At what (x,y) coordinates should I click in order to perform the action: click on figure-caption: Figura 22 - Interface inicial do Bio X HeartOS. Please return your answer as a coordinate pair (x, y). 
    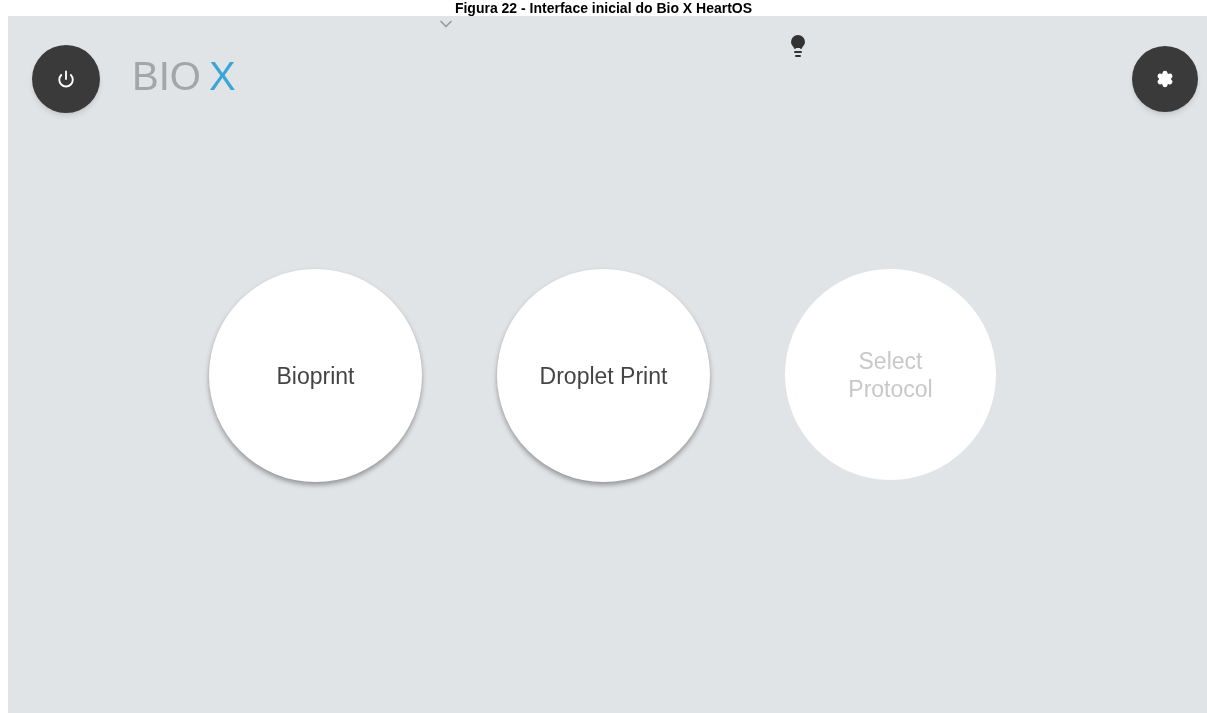
    Looking at the image, I should click on (603, 8).